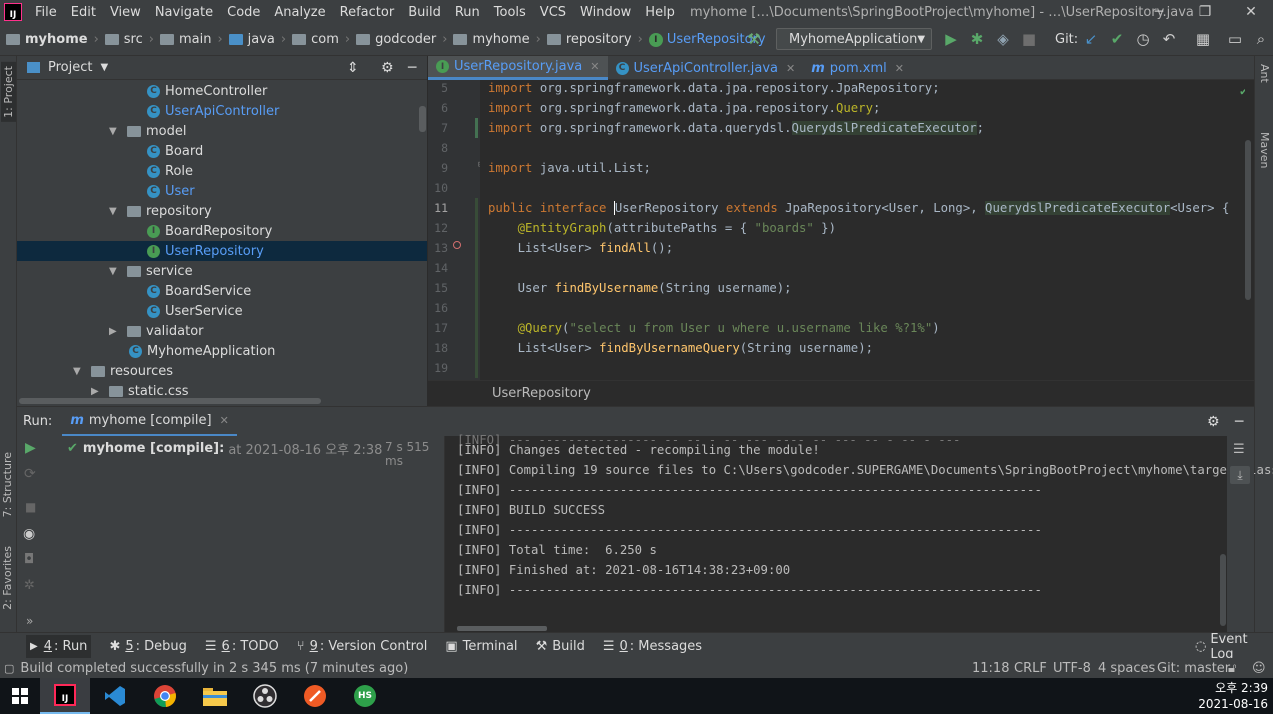  Describe the element at coordinates (476, 288) in the screenshot. I see `vcs-change-marker` at that location.